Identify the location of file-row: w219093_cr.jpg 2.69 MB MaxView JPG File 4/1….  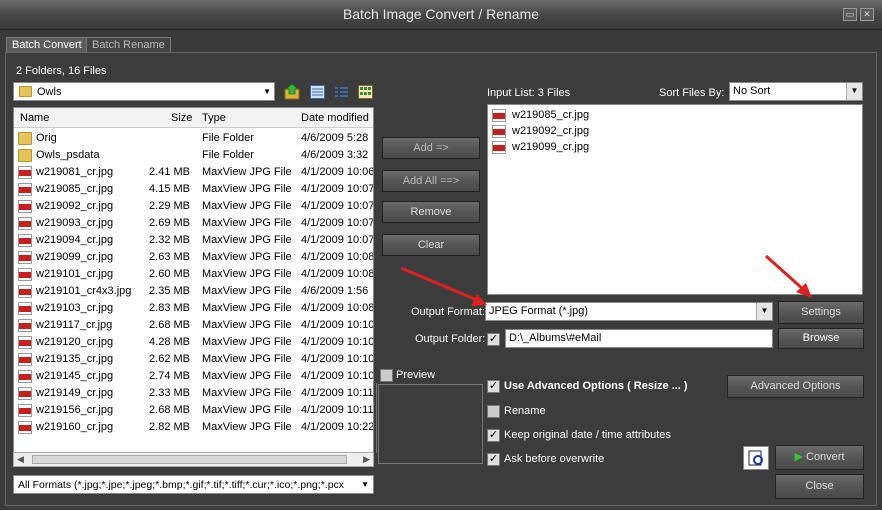
(193, 223).